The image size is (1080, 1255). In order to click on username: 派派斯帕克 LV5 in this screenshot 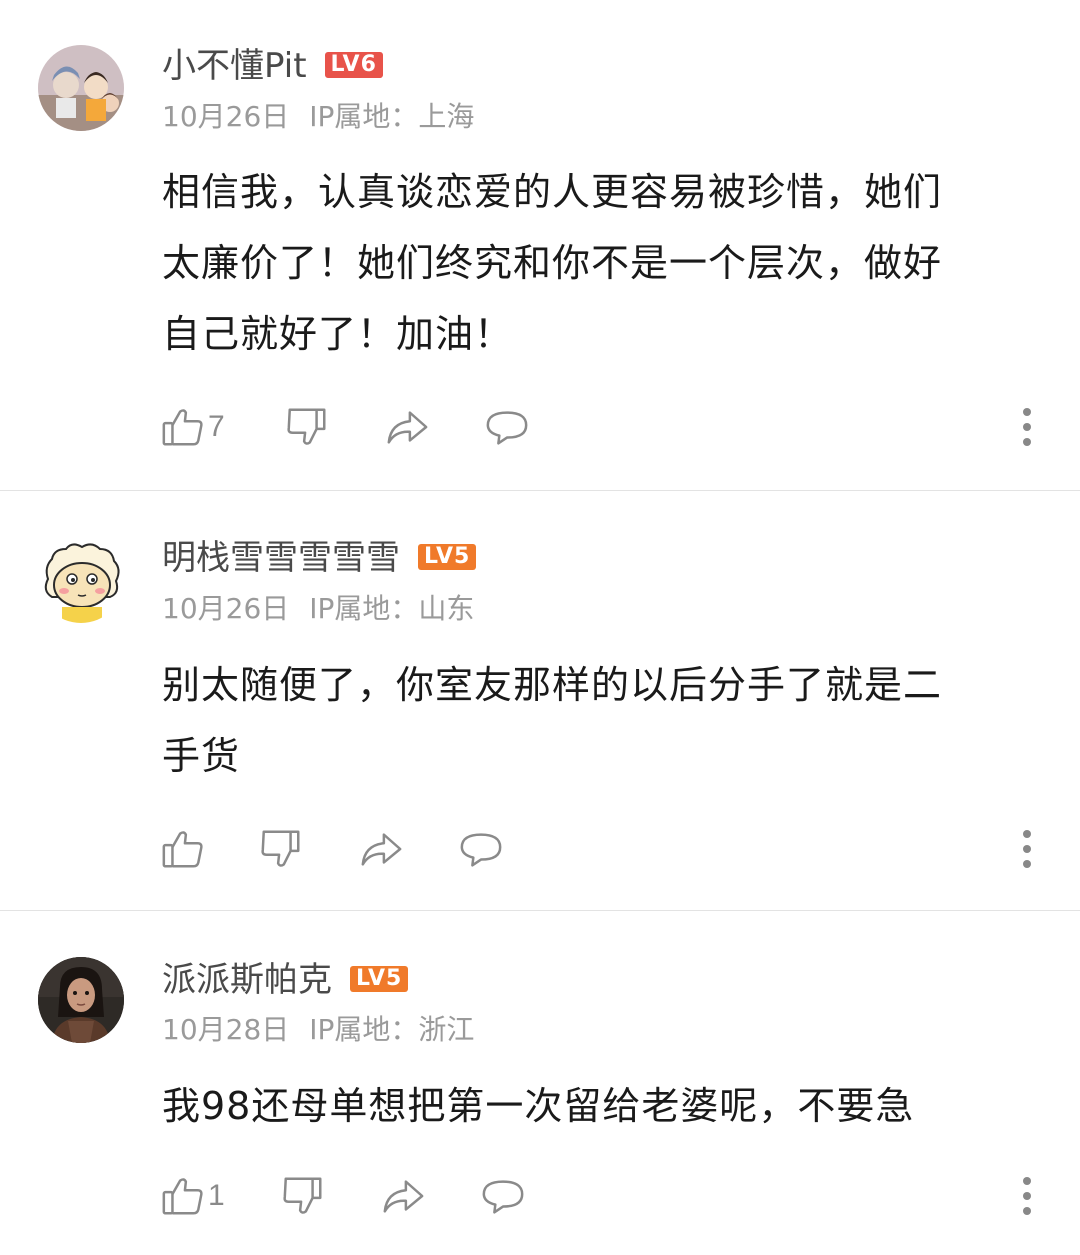, I will do `click(285, 980)`.